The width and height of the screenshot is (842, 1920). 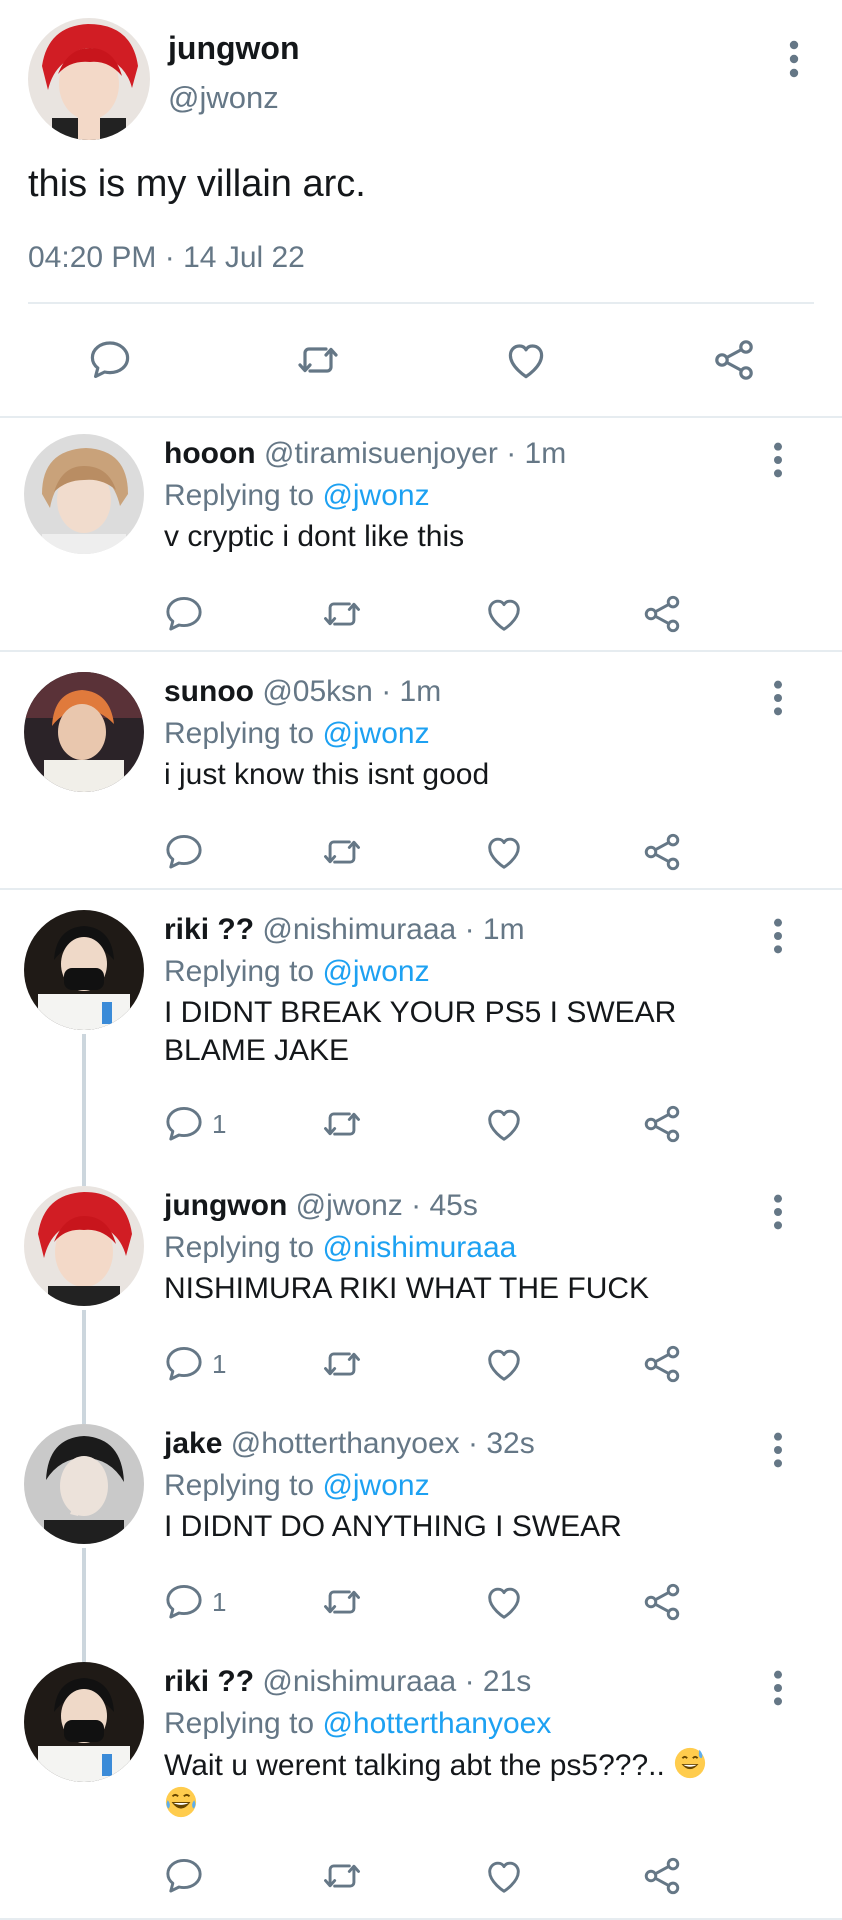 What do you see at coordinates (690, 1763) in the screenshot?
I see `grinning-sweat-emoji` at bounding box center [690, 1763].